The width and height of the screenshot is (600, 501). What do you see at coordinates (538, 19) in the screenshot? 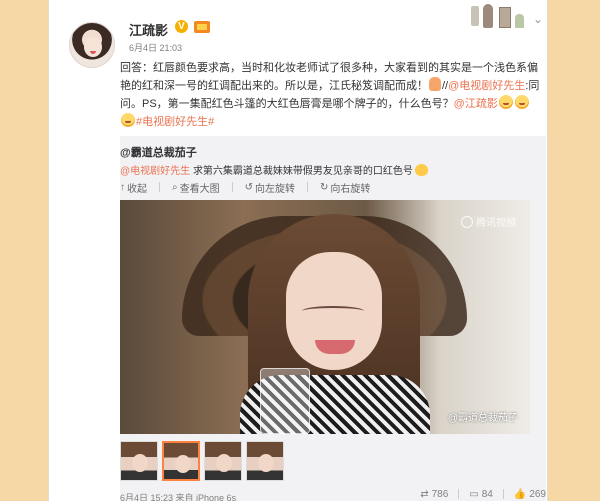
I see `chevron-down-icon: ⌄` at bounding box center [538, 19].